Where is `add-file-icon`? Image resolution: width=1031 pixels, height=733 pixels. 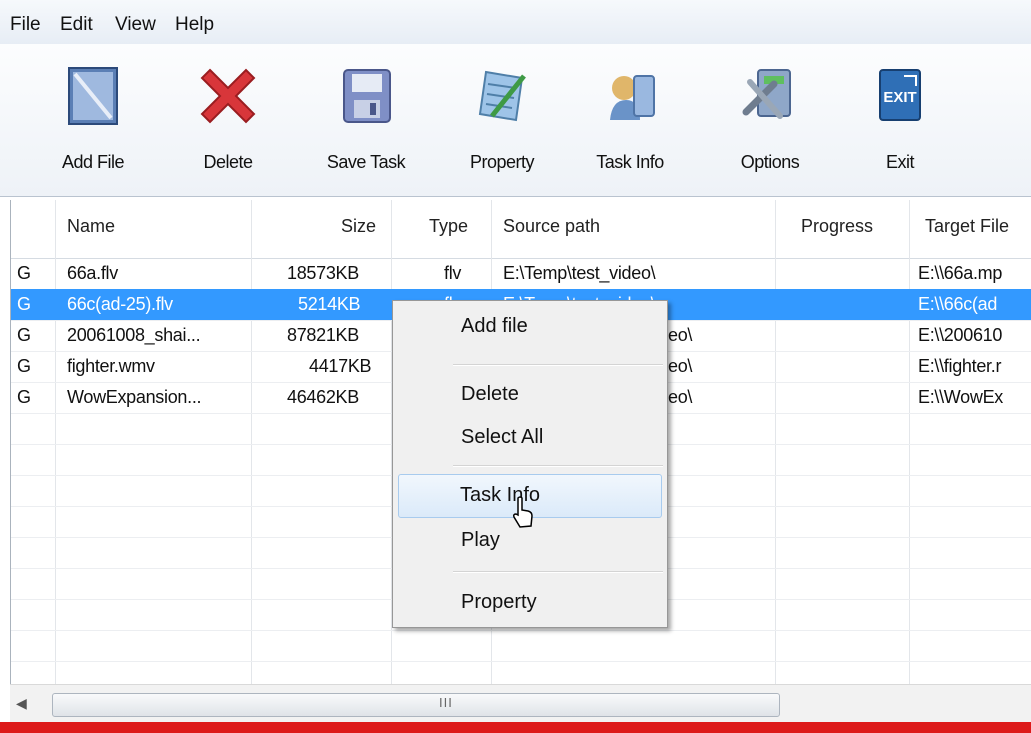
add-file-icon is located at coordinates (93, 96).